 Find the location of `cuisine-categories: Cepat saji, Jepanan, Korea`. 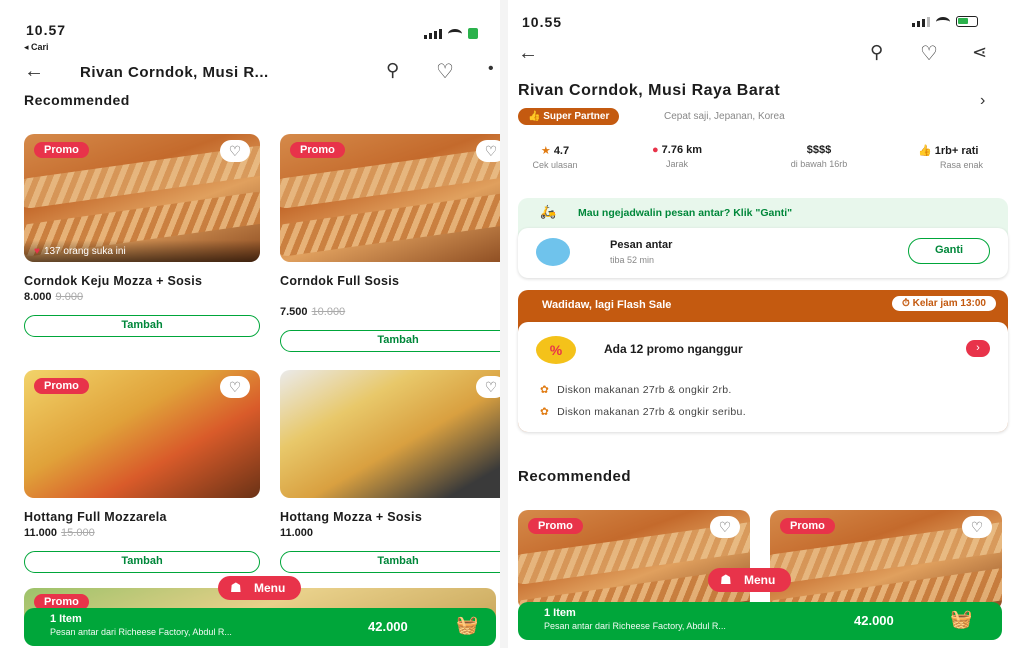

cuisine-categories: Cepat saji, Jepanan, Korea is located at coordinates (724, 116).